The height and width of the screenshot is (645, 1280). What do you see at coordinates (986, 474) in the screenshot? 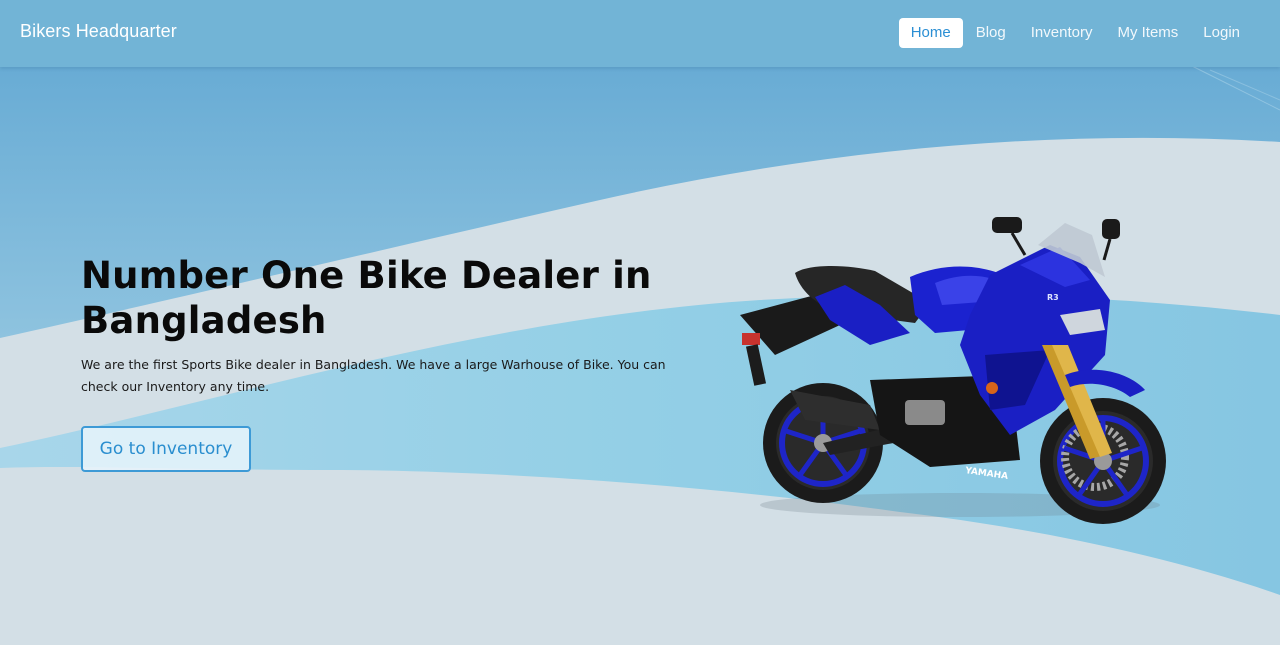
I see `bike-brand-text: YAMAHA` at bounding box center [986, 474].